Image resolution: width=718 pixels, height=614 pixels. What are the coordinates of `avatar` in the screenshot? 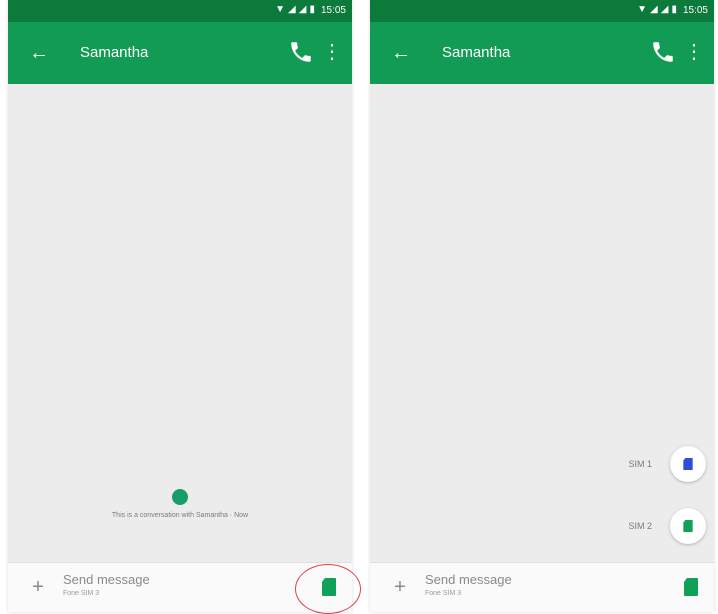 It's located at (180, 497).